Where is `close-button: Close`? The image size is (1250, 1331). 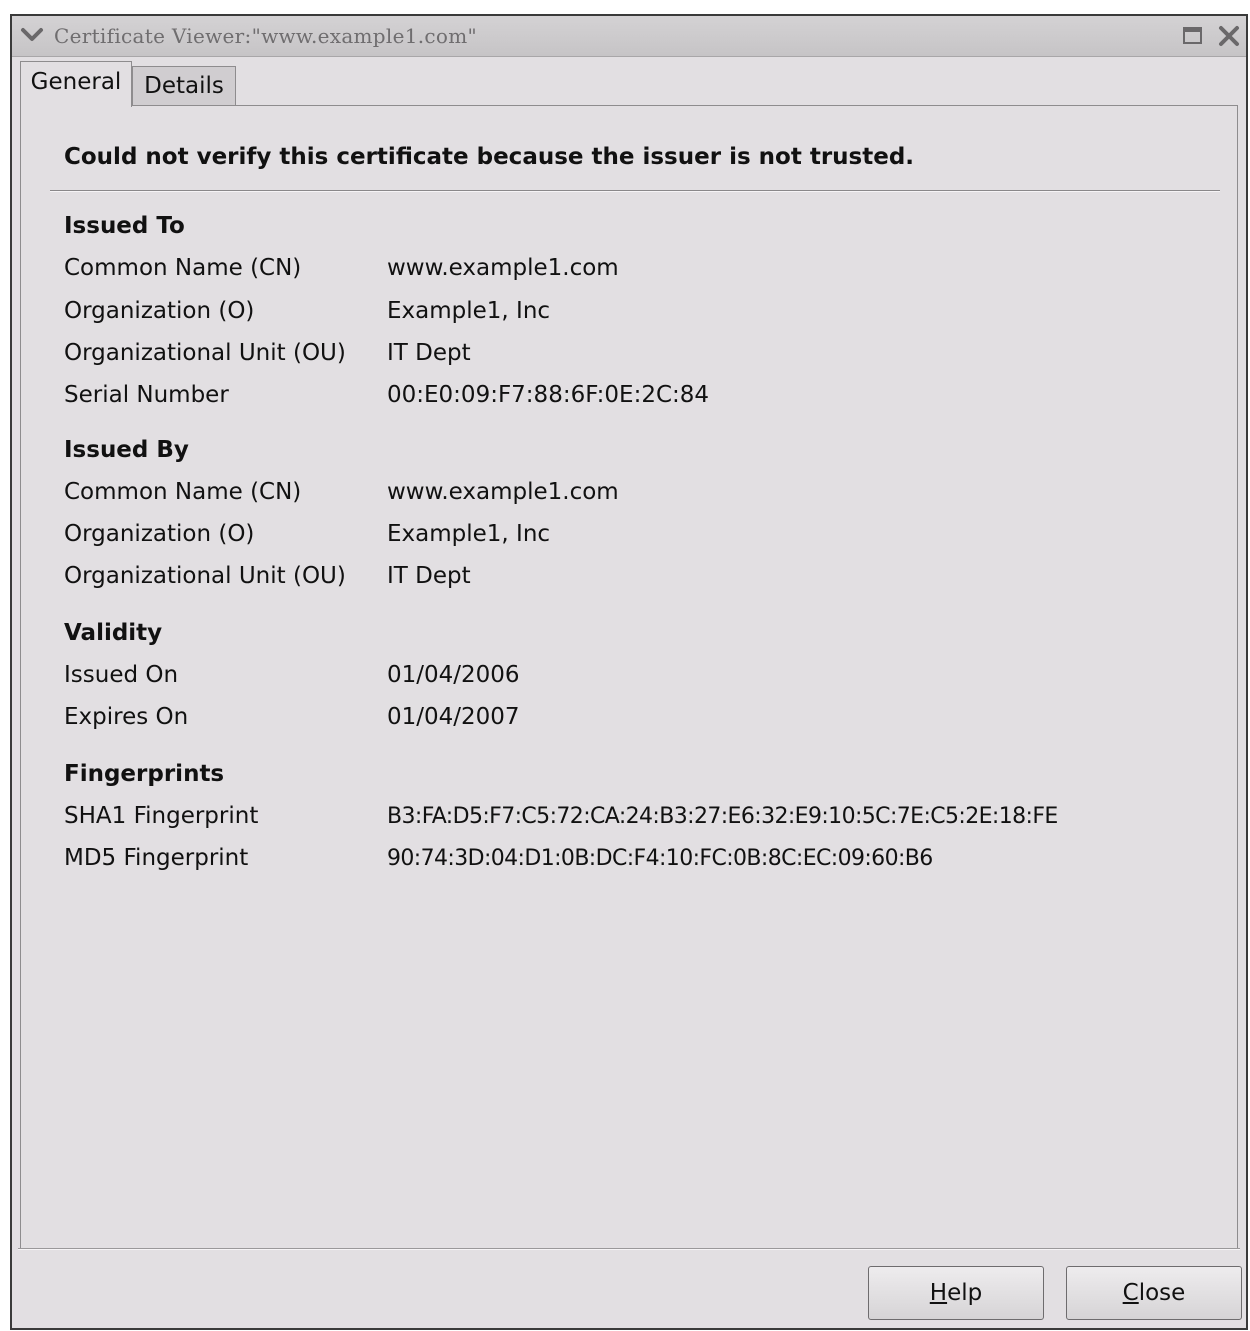
close-button: Close is located at coordinates (1154, 1293).